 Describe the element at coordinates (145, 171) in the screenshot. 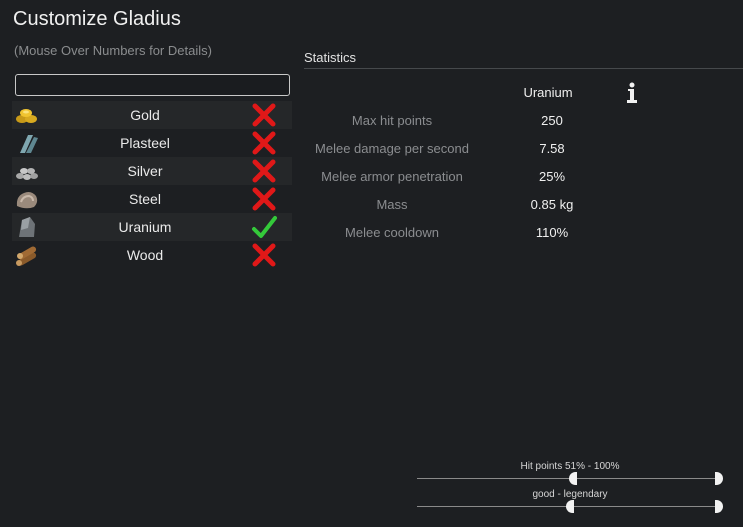

I see `material-label: Silver` at that location.